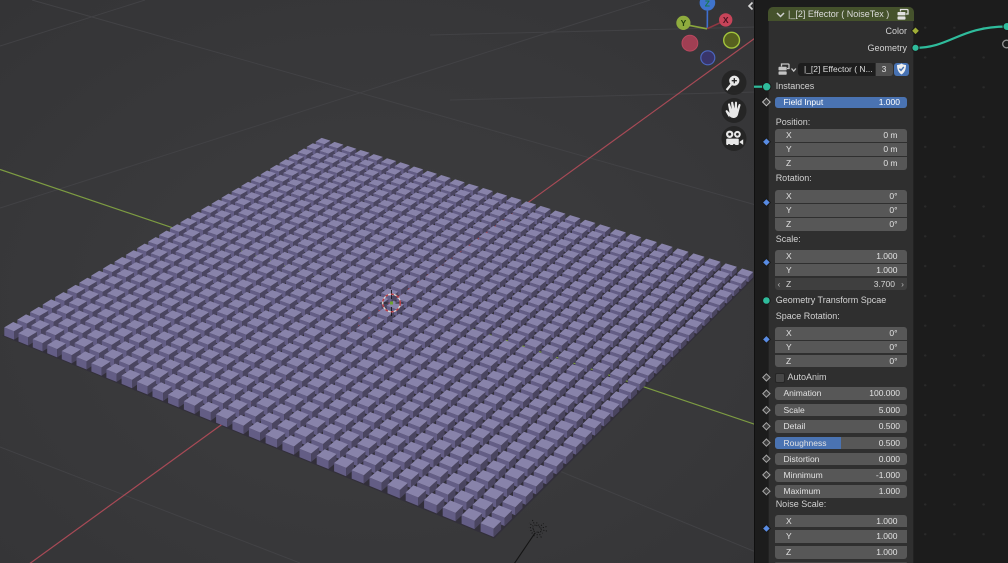 The width and height of the screenshot is (1008, 563). What do you see at coordinates (726, 20) in the screenshot?
I see `svg-text: X` at bounding box center [726, 20].